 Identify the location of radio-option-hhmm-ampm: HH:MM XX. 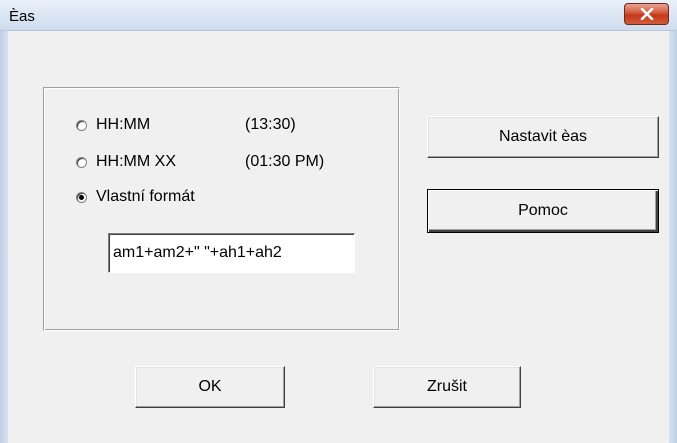
(126, 162).